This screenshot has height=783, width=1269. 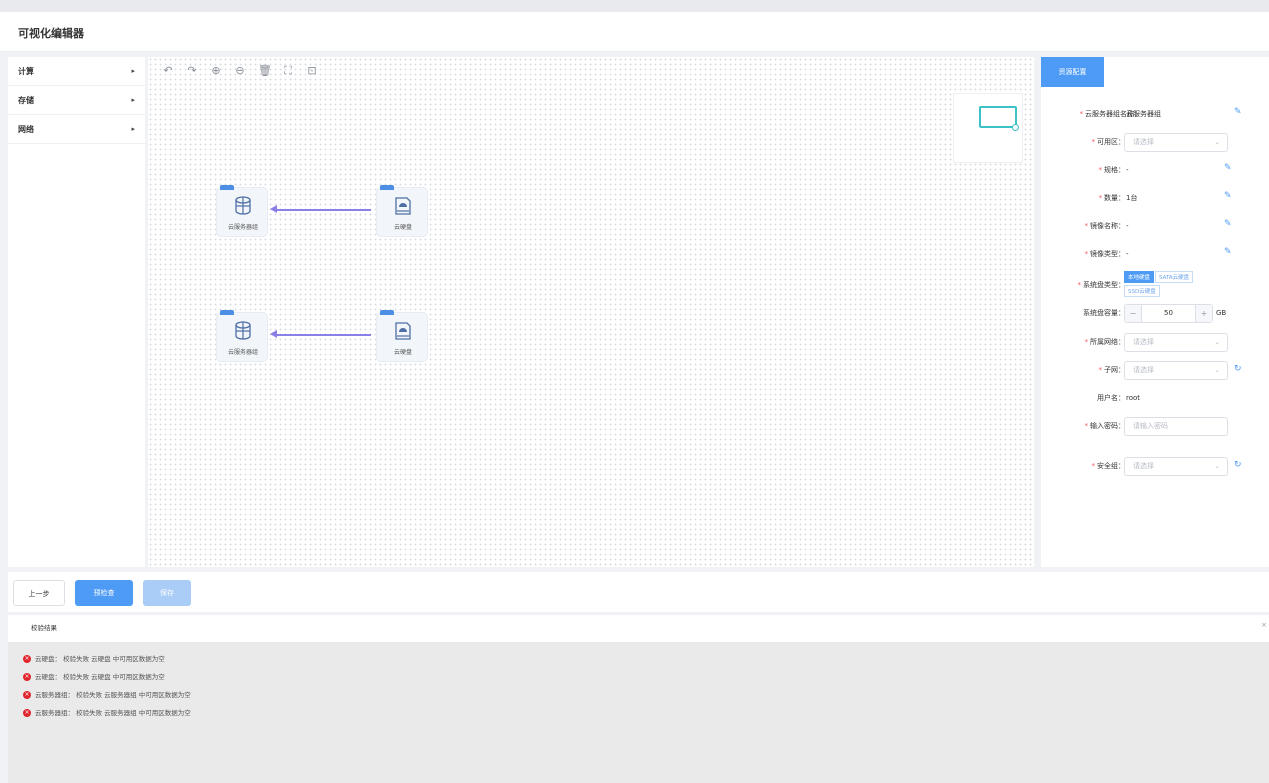 What do you see at coordinates (39, 593) in the screenshot?
I see `previous-step-button: 上一步` at bounding box center [39, 593].